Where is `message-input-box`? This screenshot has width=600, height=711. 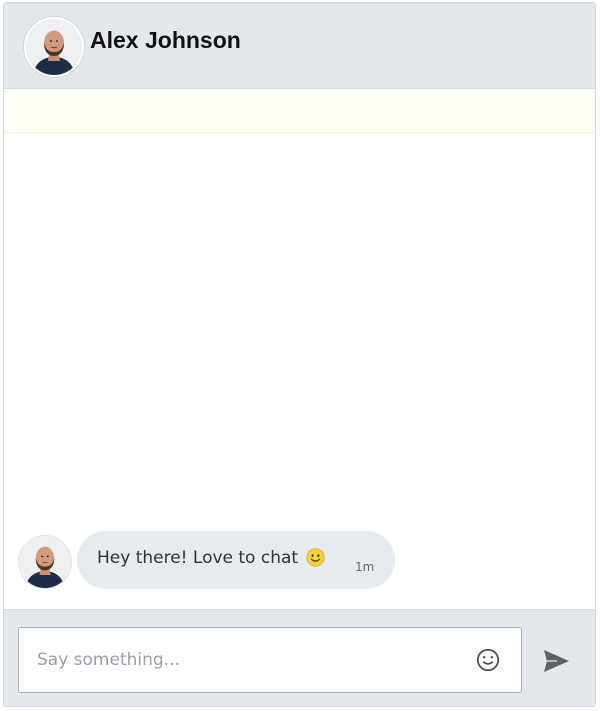 message-input-box is located at coordinates (270, 660).